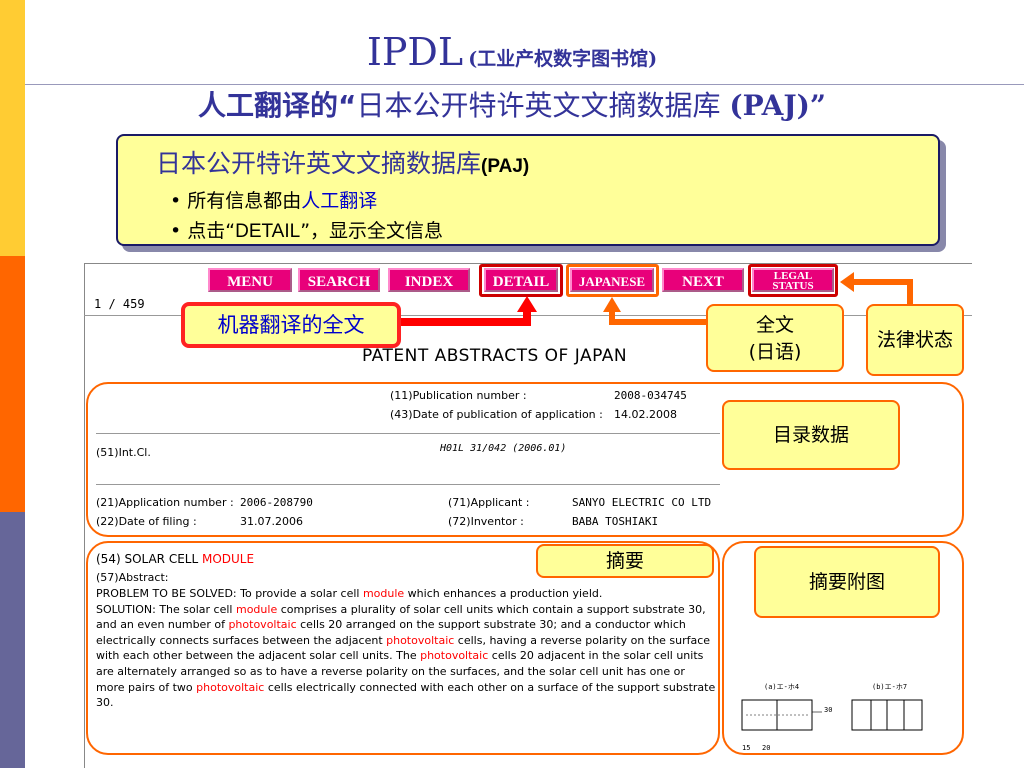 The height and width of the screenshot is (768, 1024). What do you see at coordinates (236, 201) in the screenshot?
I see `info-bullet-1-prefix: • 所有信息都由` at bounding box center [236, 201].